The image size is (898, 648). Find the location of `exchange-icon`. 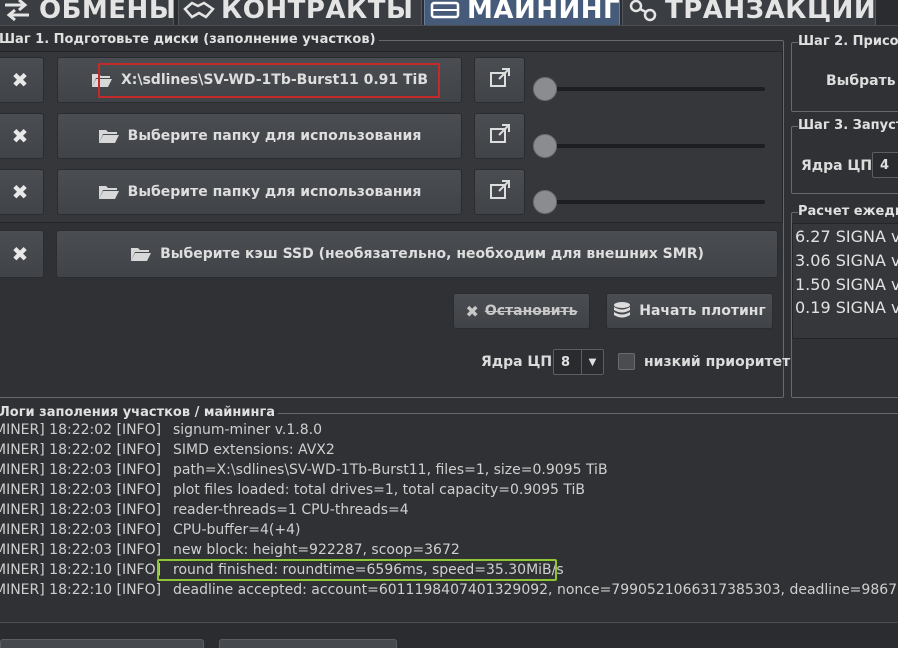

exchange-icon is located at coordinates (17, 11).